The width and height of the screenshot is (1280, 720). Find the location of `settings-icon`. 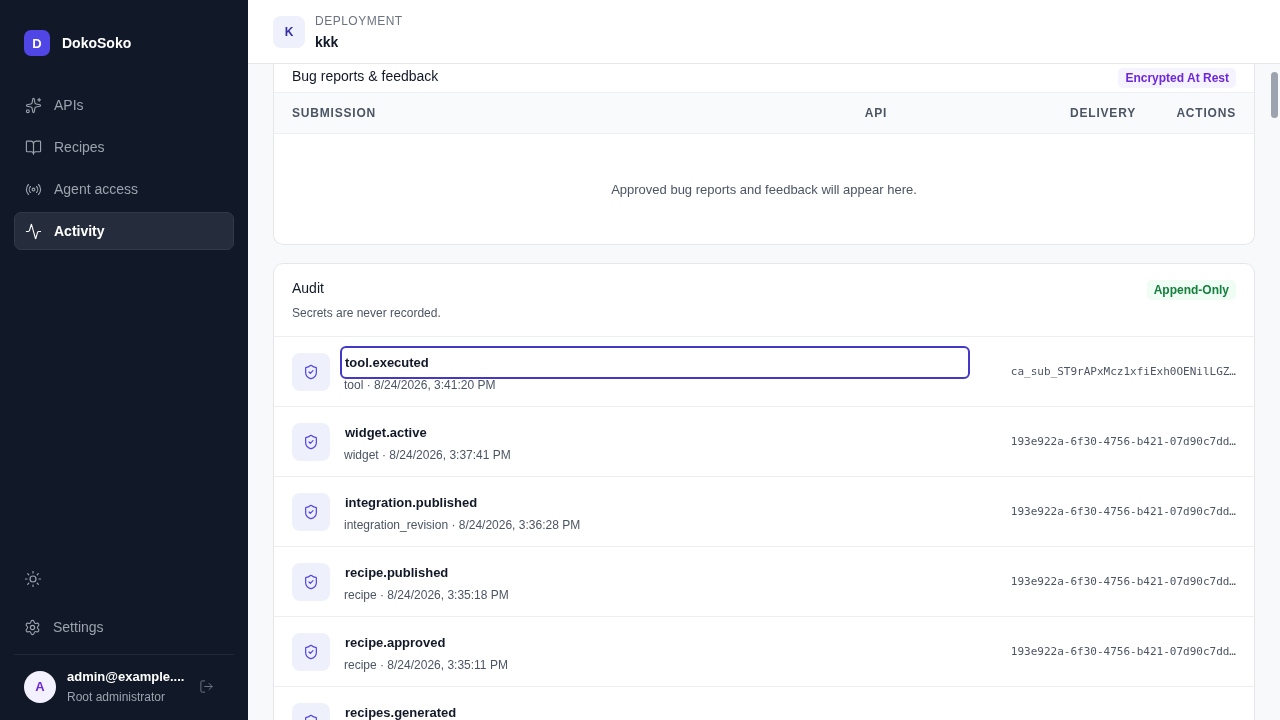

settings-icon is located at coordinates (32, 627).